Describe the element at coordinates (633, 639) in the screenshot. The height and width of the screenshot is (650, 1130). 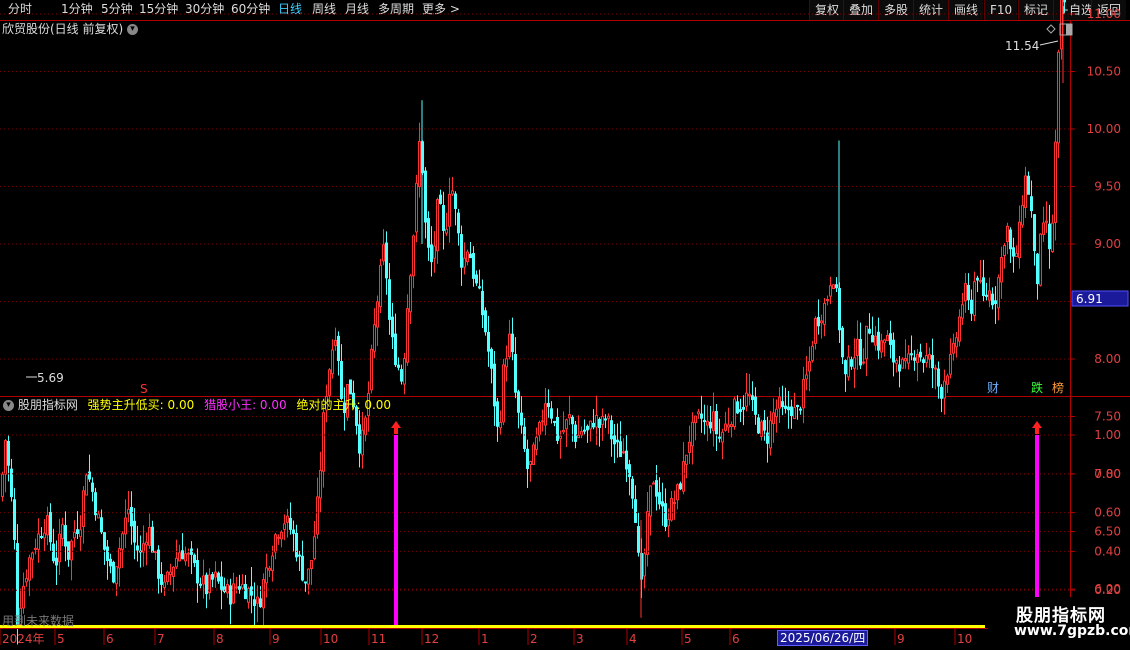
I see `time-label: 4` at that location.